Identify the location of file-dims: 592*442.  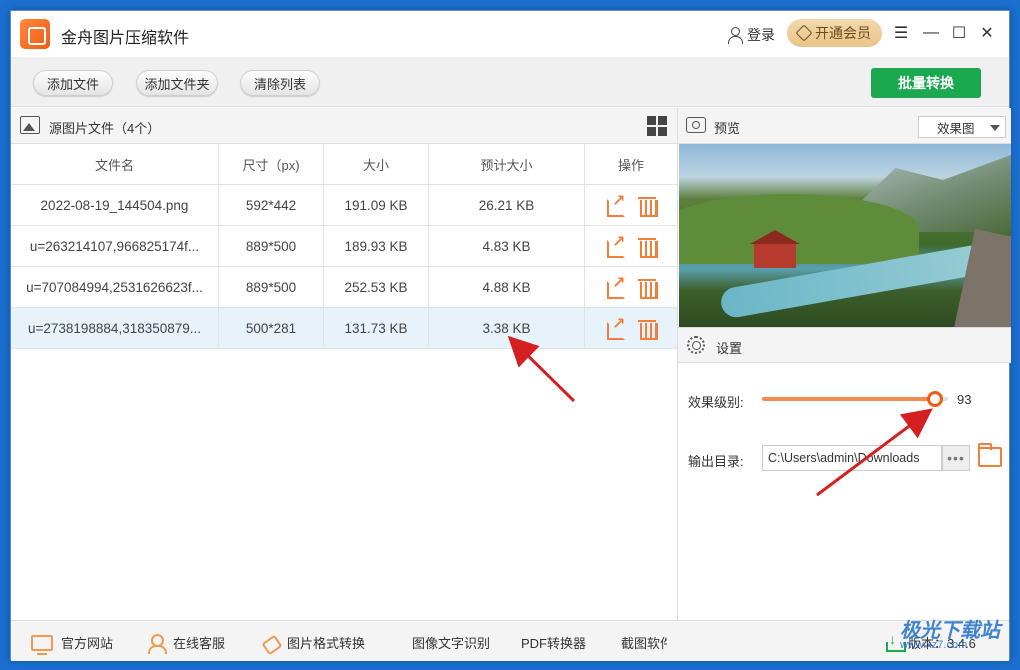
(271, 205).